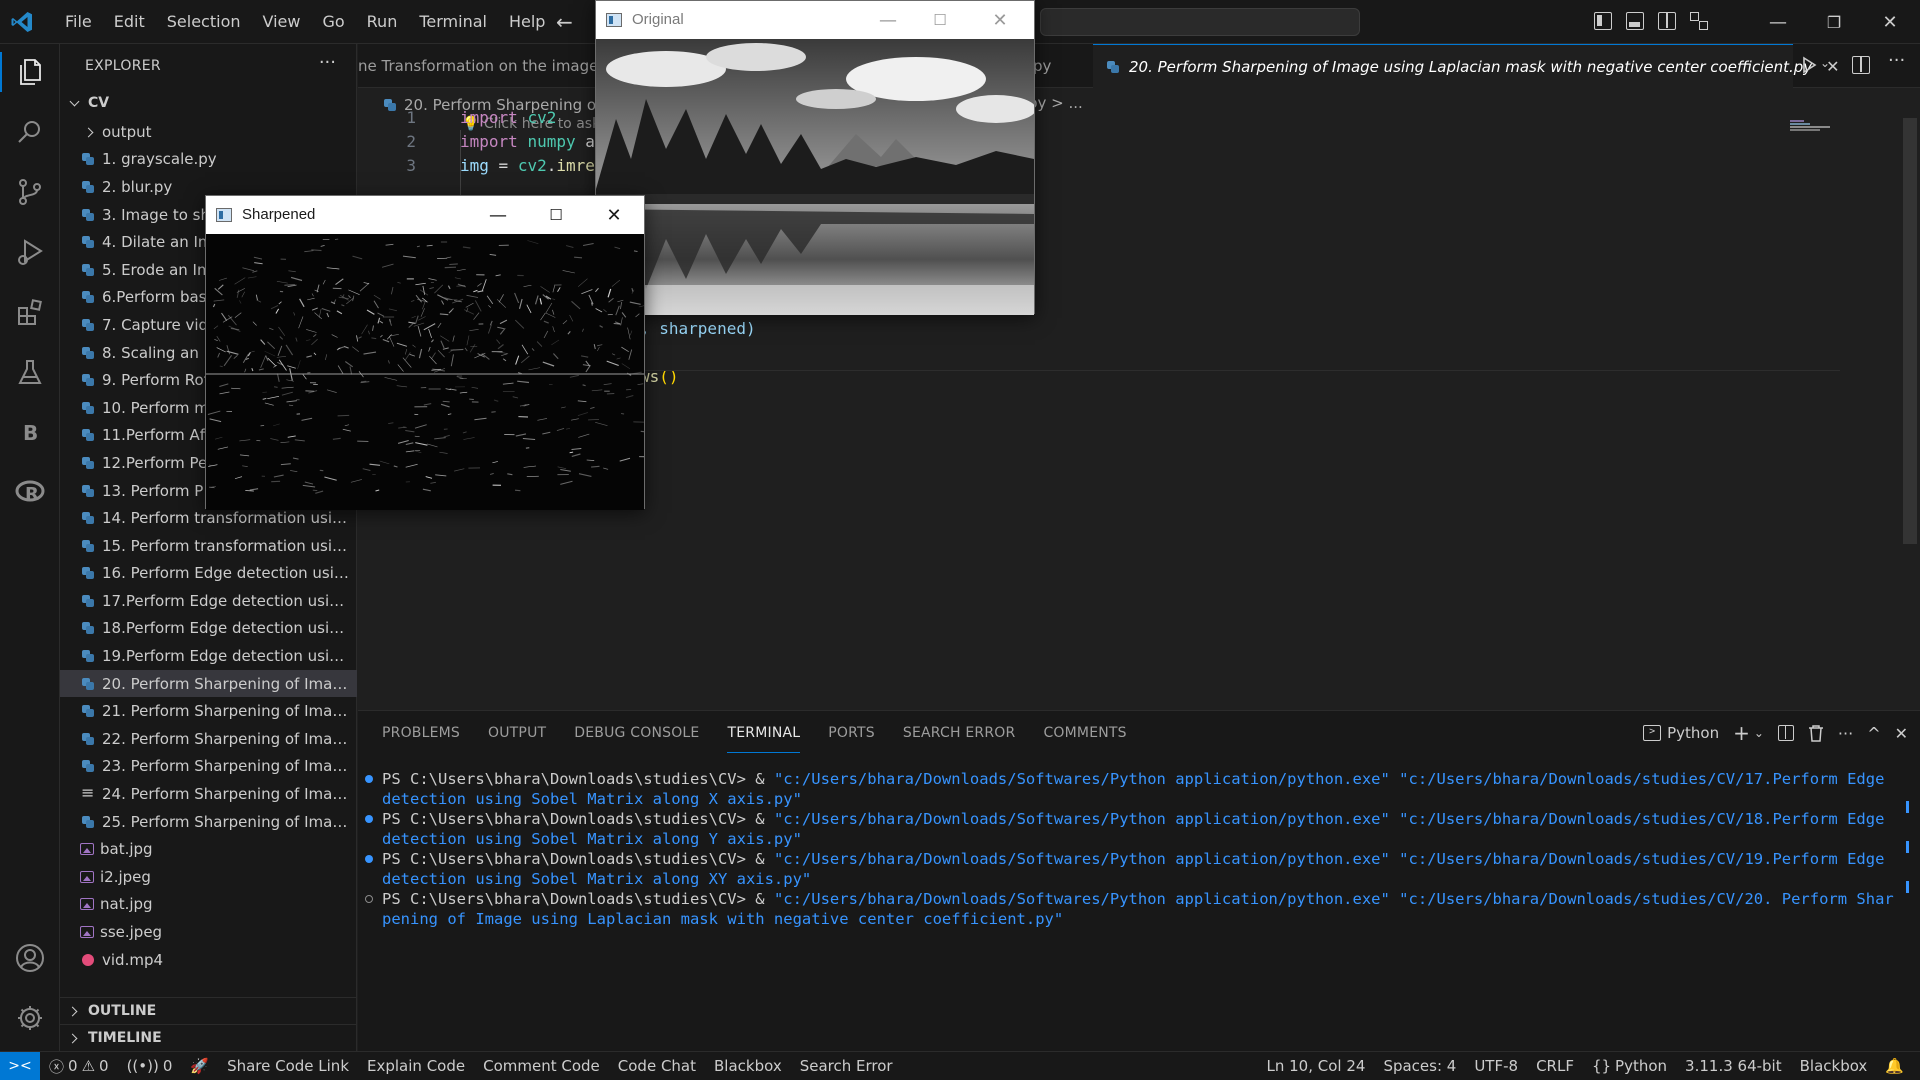  Describe the element at coordinates (30, 958) in the screenshot. I see `account-icon` at that location.